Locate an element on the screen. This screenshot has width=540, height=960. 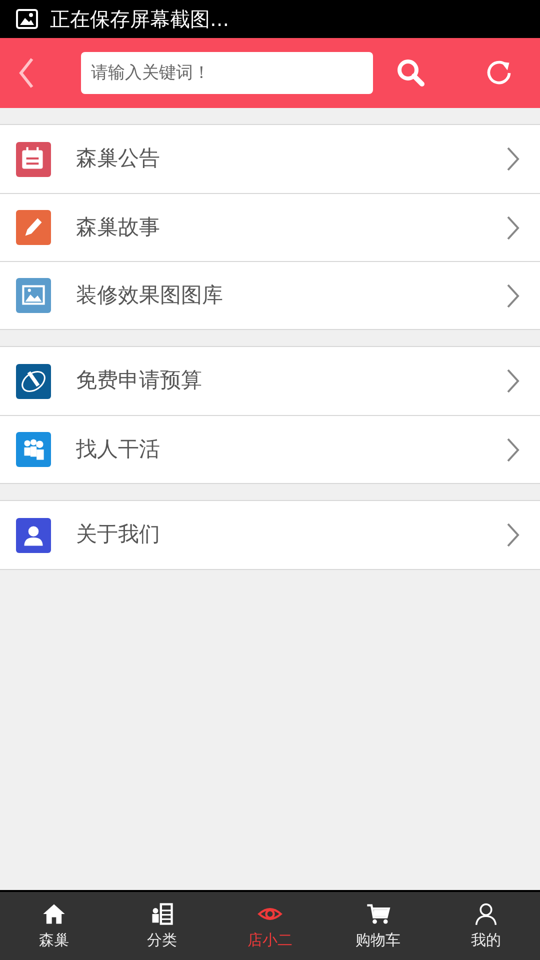
tab-item: 购物车 is located at coordinates (378, 926).